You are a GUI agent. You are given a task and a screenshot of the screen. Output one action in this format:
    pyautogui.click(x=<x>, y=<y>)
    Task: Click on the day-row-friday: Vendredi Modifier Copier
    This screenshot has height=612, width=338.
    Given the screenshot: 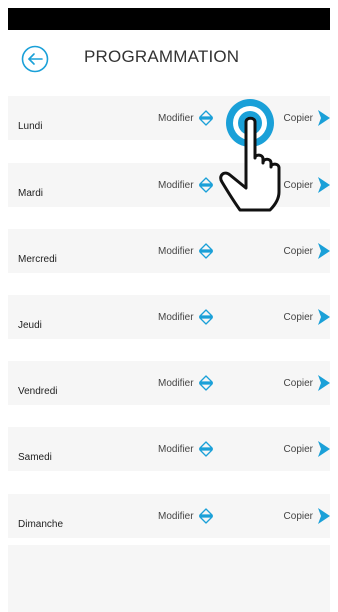 What is the action you would take?
    pyautogui.click(x=169, y=383)
    